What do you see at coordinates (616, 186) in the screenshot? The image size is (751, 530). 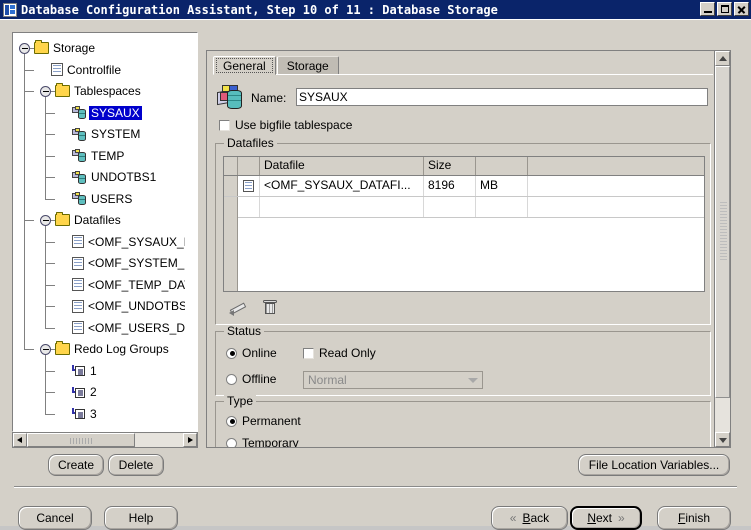 I see `cell-filler` at bounding box center [616, 186].